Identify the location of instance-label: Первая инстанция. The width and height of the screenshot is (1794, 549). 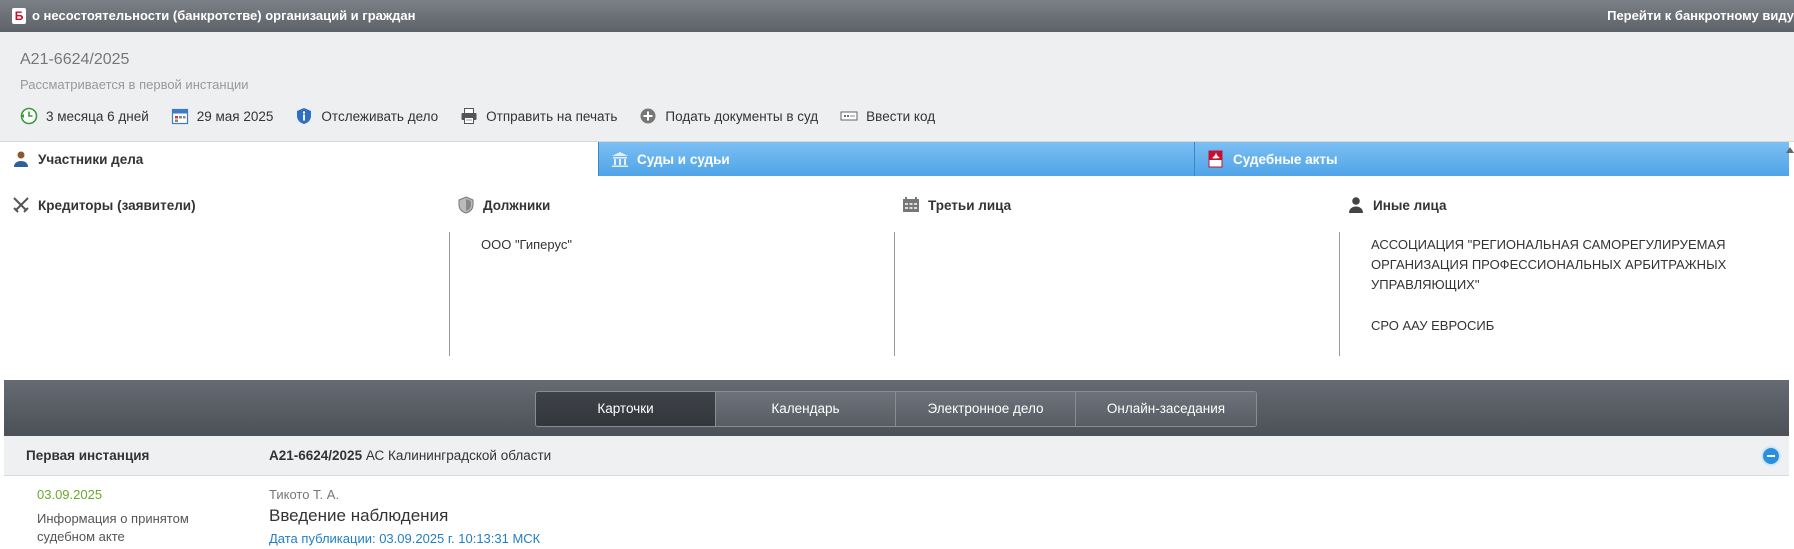
(88, 455).